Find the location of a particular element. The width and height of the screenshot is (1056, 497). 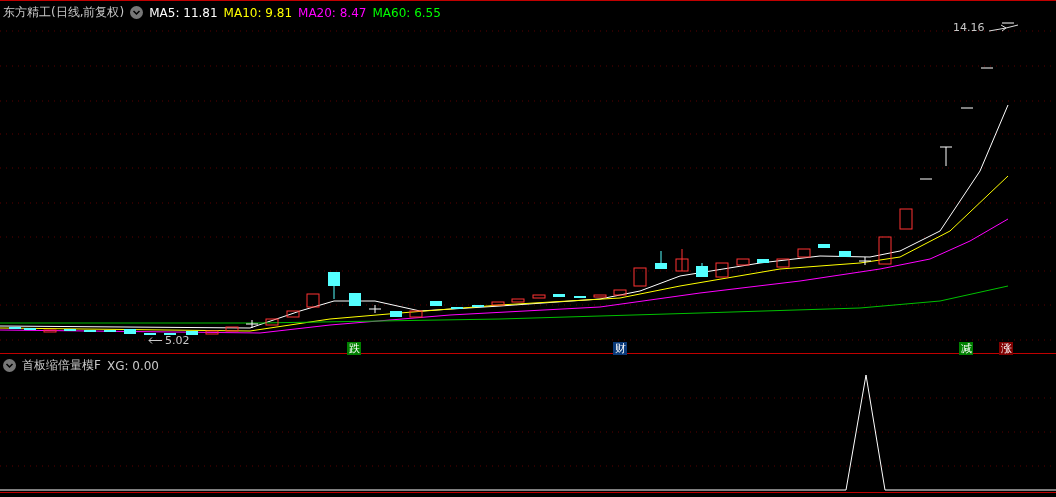

moving-average-reading: MA20: 8.47 is located at coordinates (332, 12).